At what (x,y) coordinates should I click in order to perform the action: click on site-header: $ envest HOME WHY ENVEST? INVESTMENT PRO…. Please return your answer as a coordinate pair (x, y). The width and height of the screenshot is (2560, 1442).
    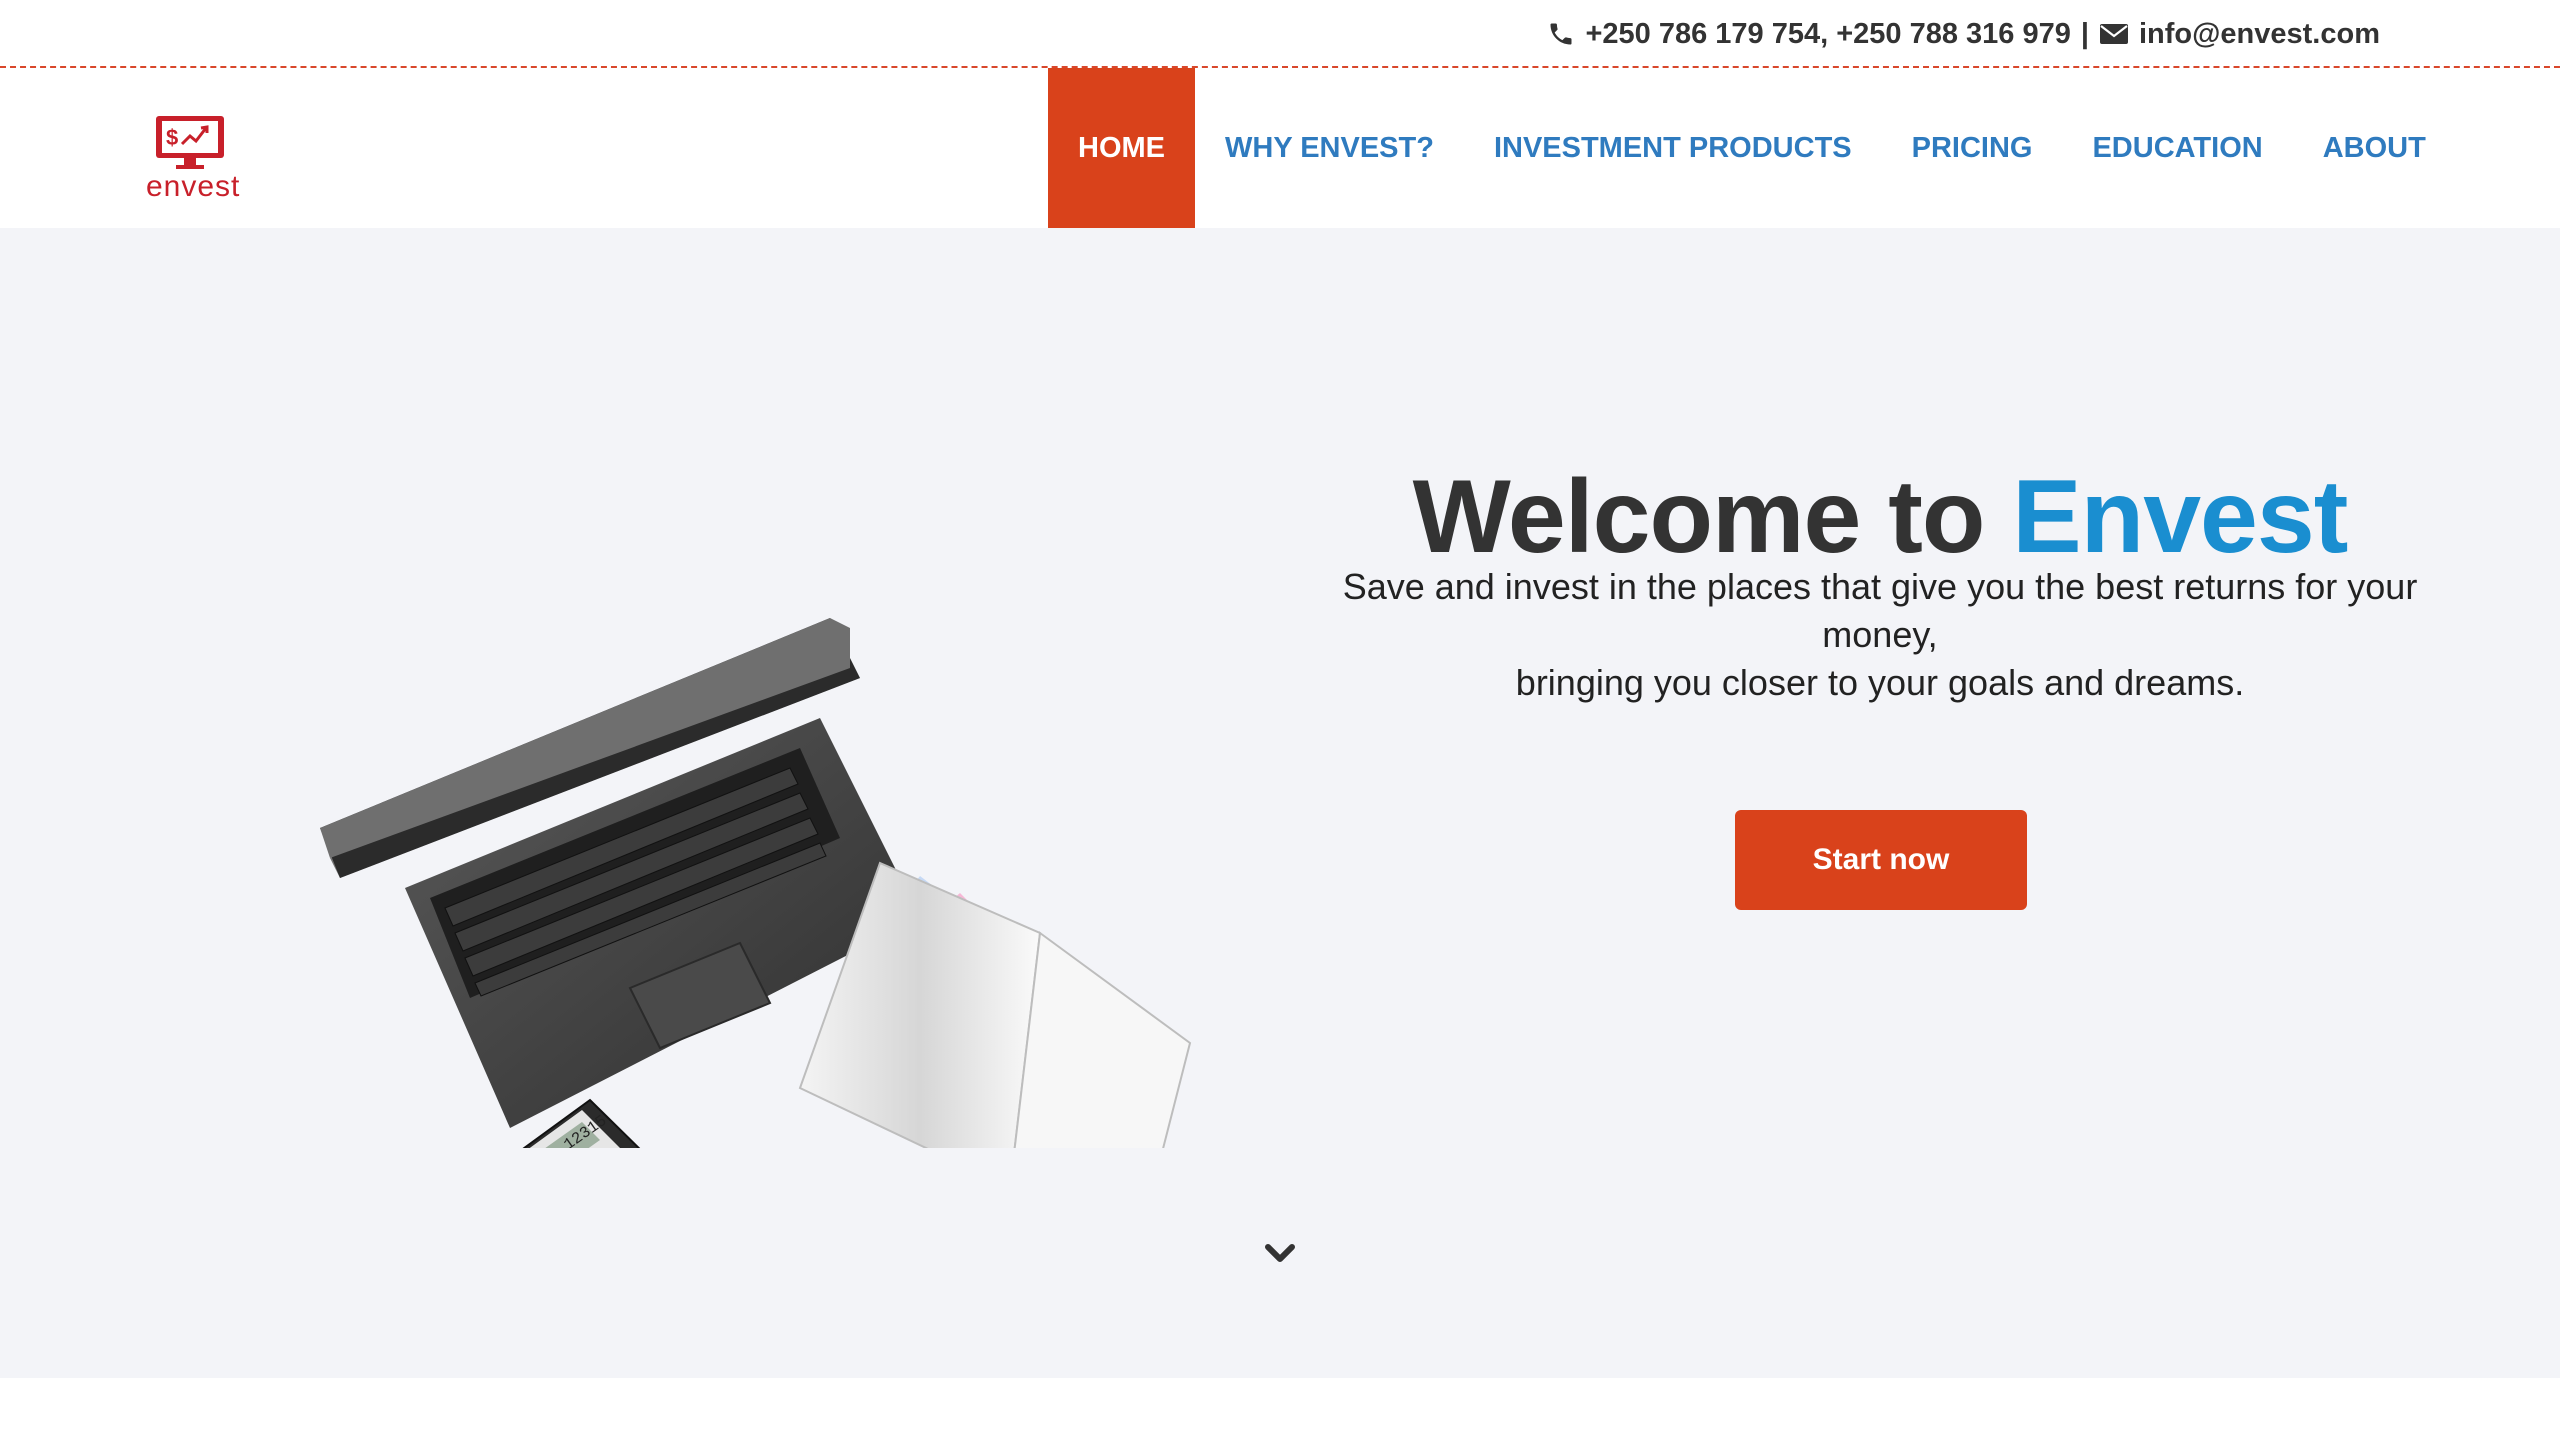
    Looking at the image, I should click on (1280, 148).